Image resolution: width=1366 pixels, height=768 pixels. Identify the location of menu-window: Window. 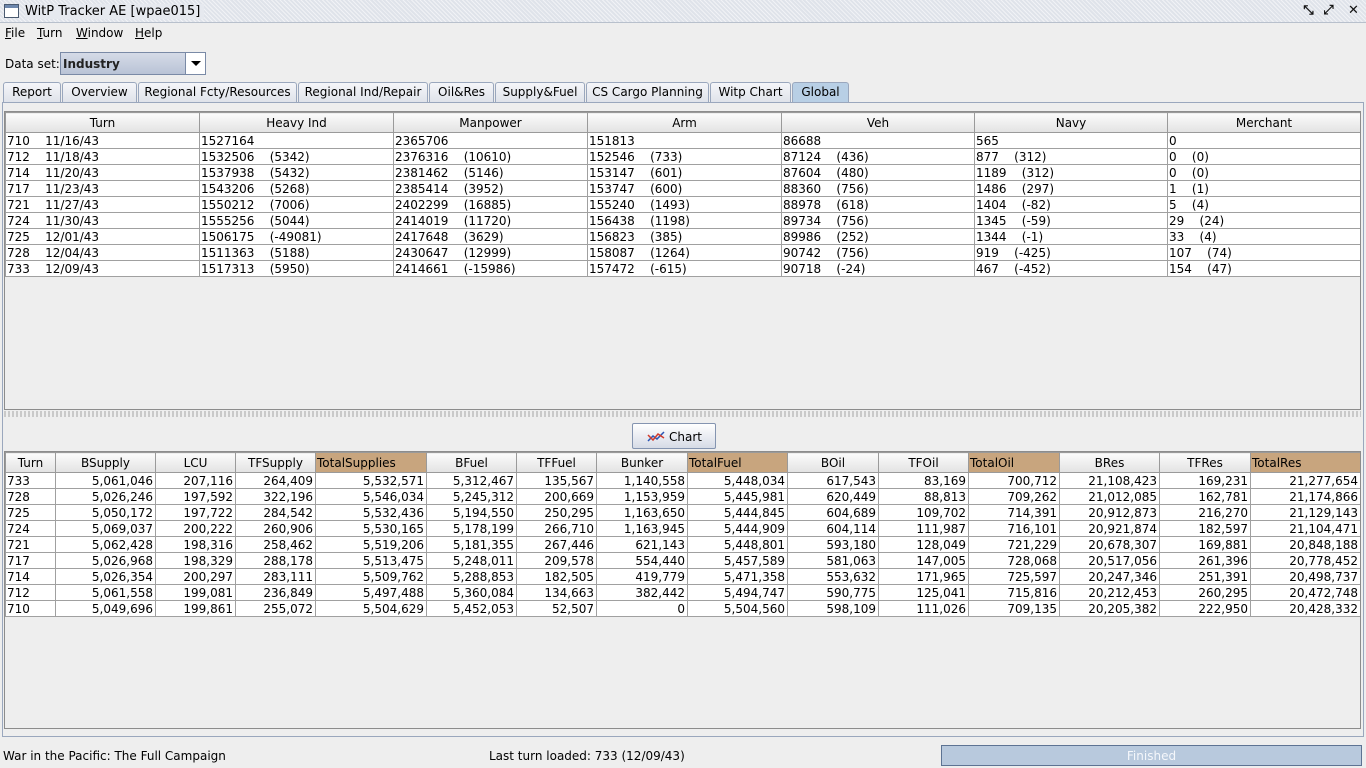
(99, 33).